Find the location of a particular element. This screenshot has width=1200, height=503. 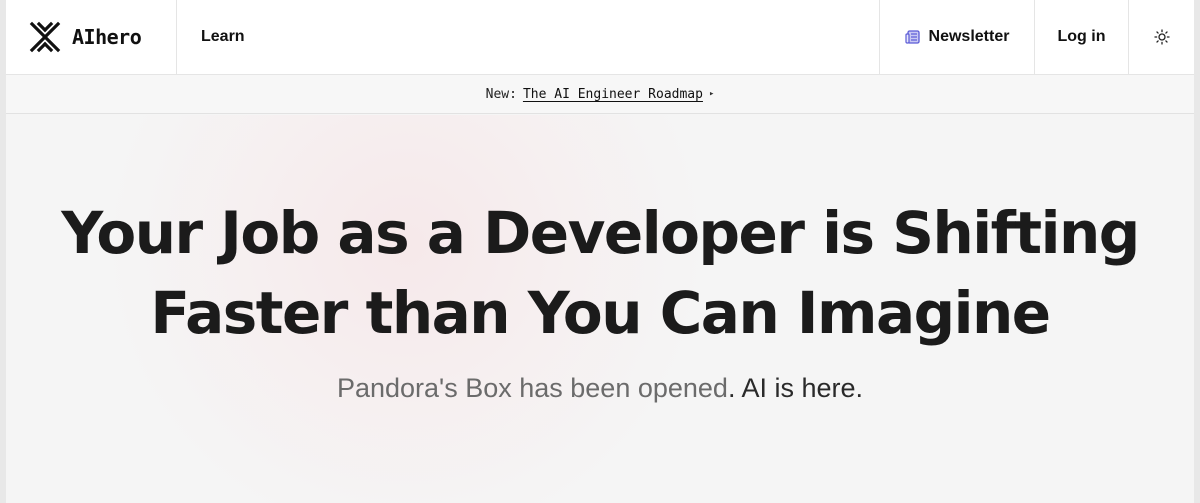

hero-title-line-1: Your Job as a Developer is Shifting is located at coordinates (600, 233).